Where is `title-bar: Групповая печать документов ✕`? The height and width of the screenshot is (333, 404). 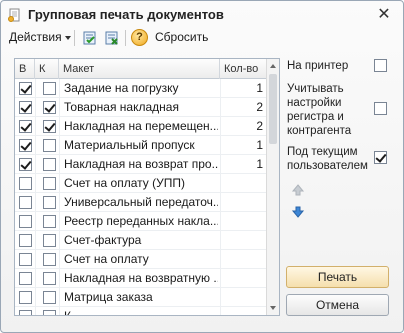
title-bar: Групповая печать документов ✕ is located at coordinates (202, 15).